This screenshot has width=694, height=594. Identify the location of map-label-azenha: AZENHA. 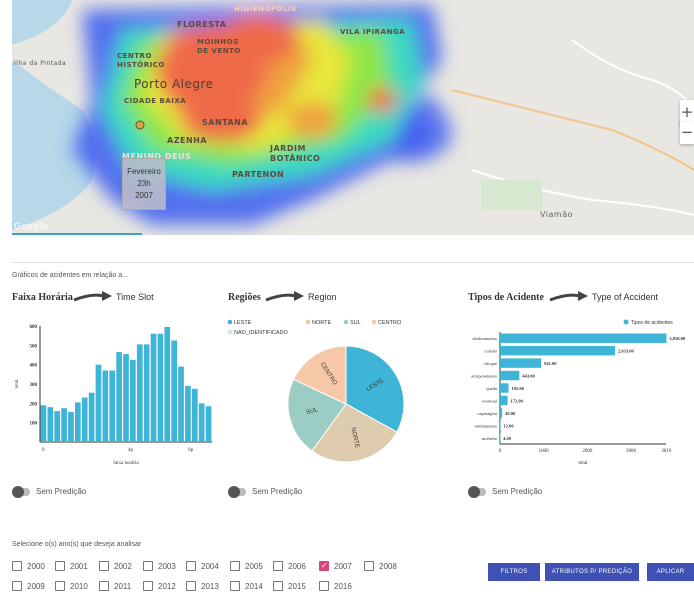
(187, 140).